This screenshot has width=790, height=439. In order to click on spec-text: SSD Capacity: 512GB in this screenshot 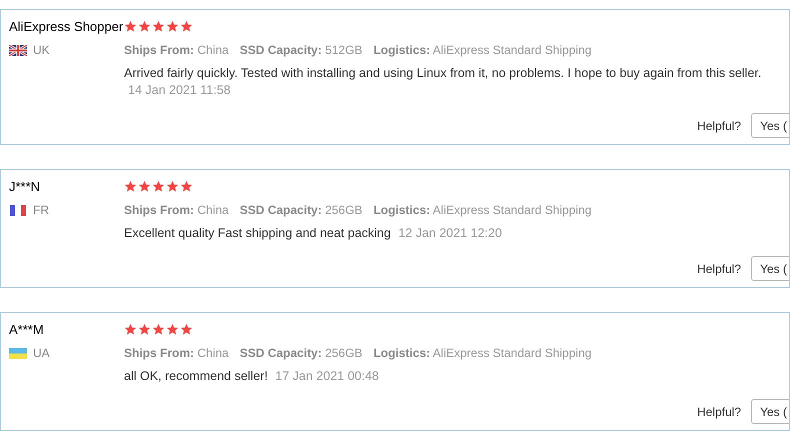, I will do `click(301, 50)`.